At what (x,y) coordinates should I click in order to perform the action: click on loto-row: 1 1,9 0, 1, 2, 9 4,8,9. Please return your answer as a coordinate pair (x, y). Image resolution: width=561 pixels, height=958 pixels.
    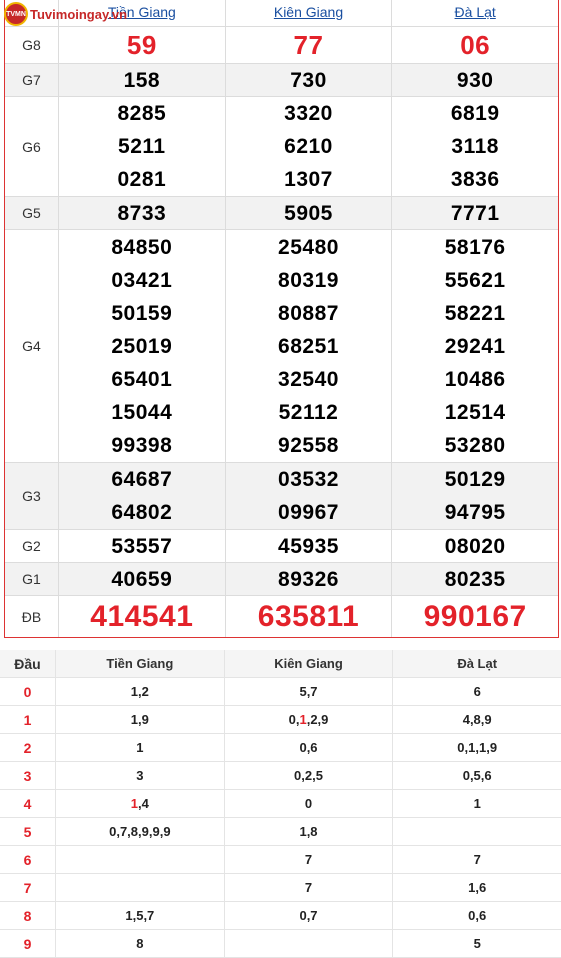
    Looking at the image, I should click on (280, 720).